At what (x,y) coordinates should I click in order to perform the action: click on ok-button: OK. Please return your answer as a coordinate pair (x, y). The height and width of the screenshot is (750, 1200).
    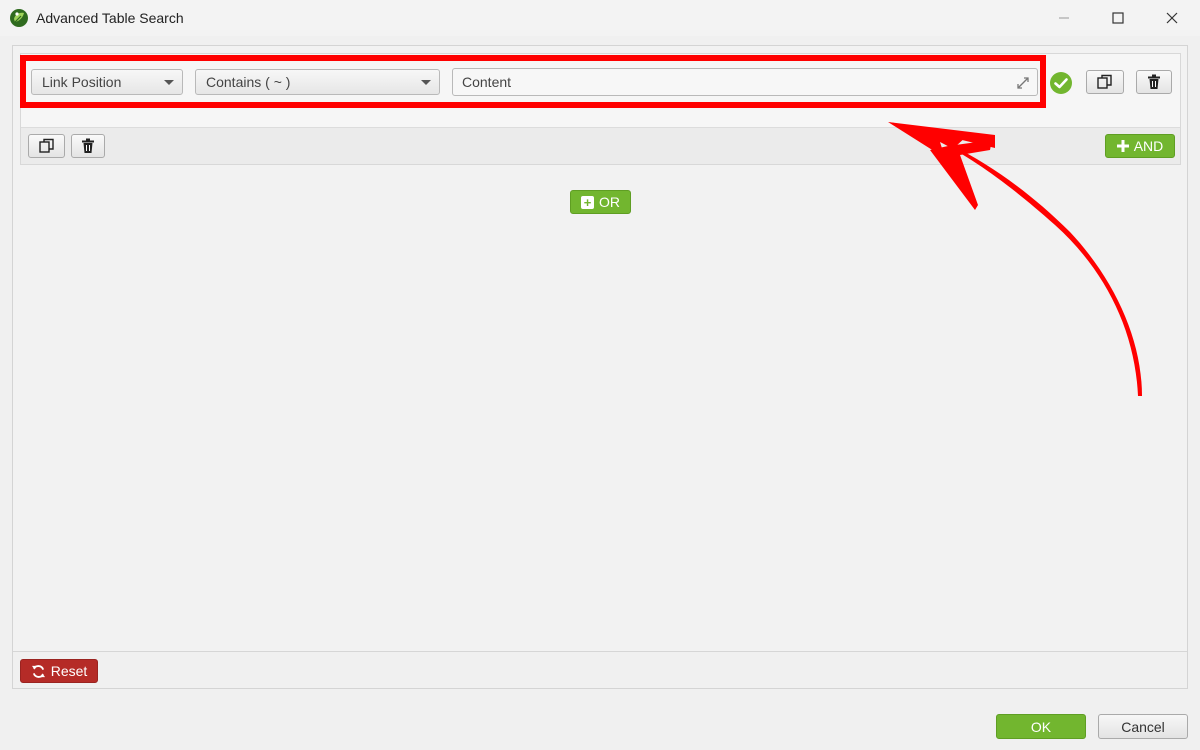
    Looking at the image, I should click on (1041, 726).